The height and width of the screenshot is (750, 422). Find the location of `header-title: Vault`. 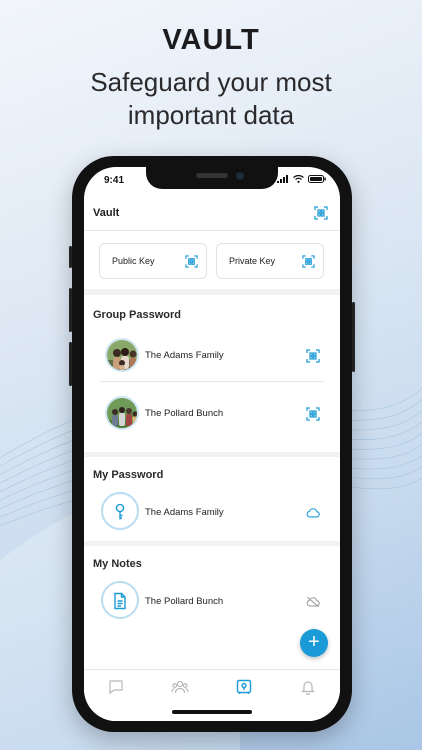

header-title: Vault is located at coordinates (106, 213).